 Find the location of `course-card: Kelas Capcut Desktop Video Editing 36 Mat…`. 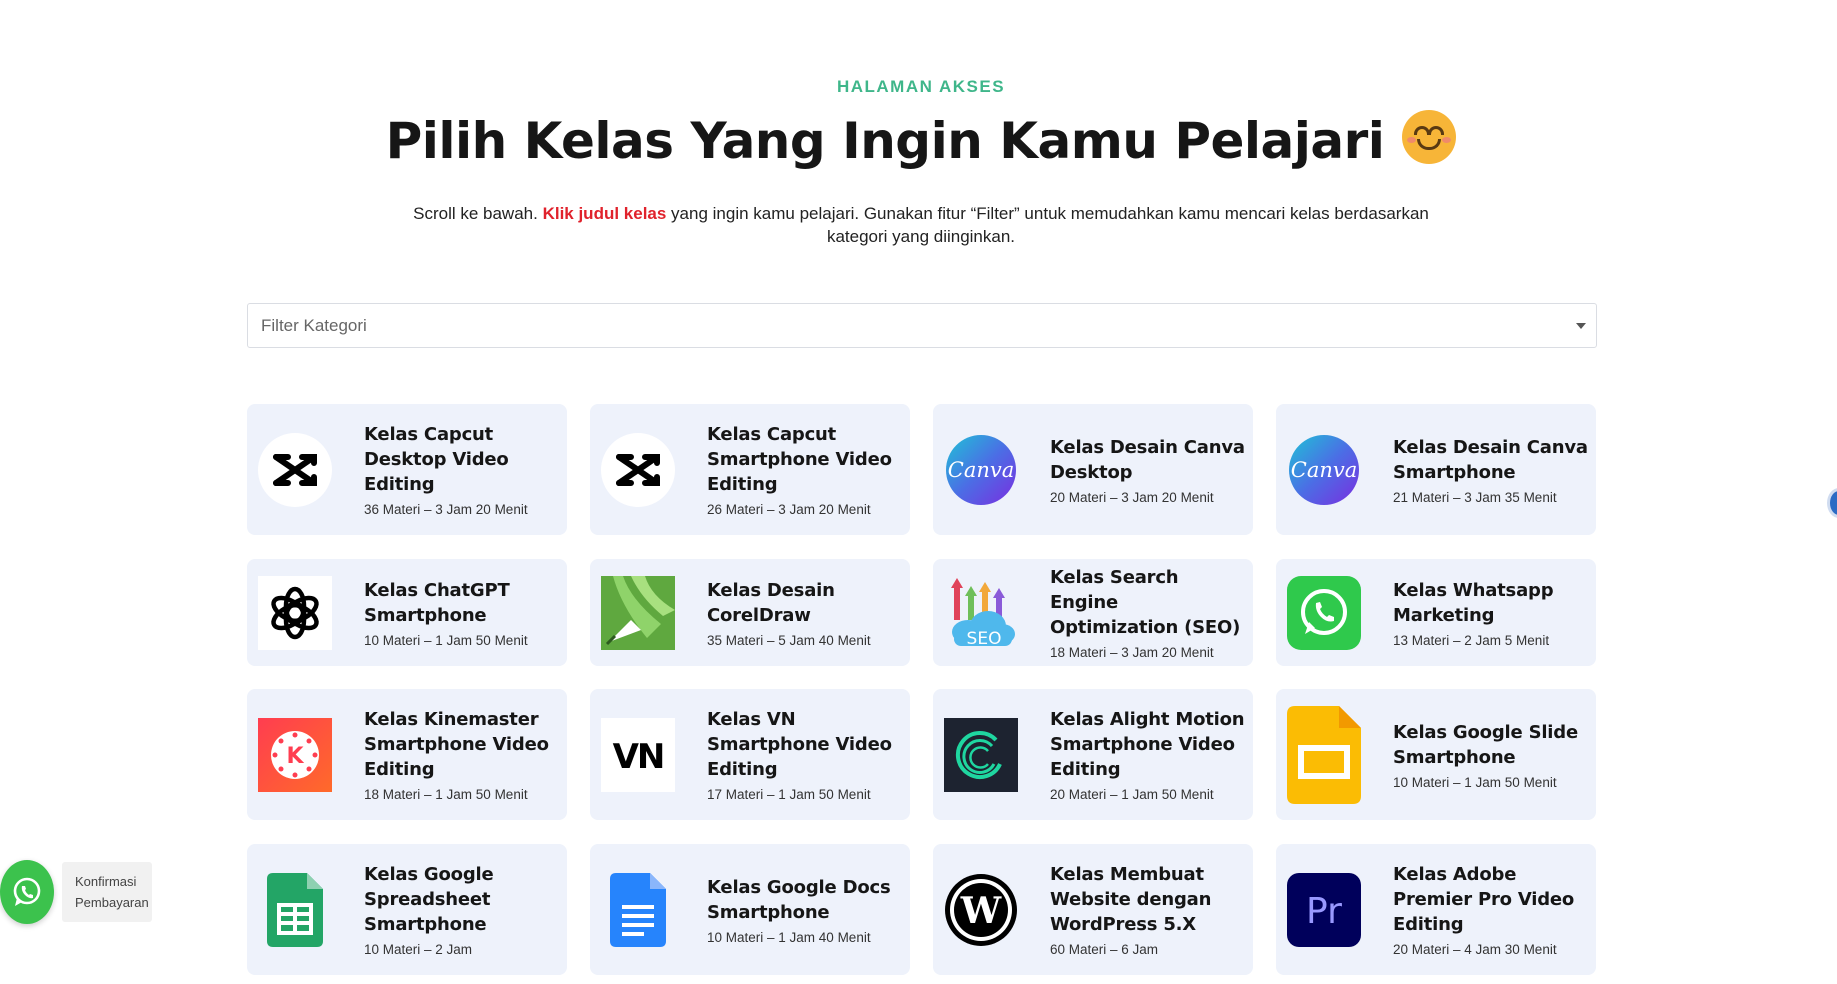

course-card: Kelas Capcut Desktop Video Editing 36 Mat… is located at coordinates (407, 469).